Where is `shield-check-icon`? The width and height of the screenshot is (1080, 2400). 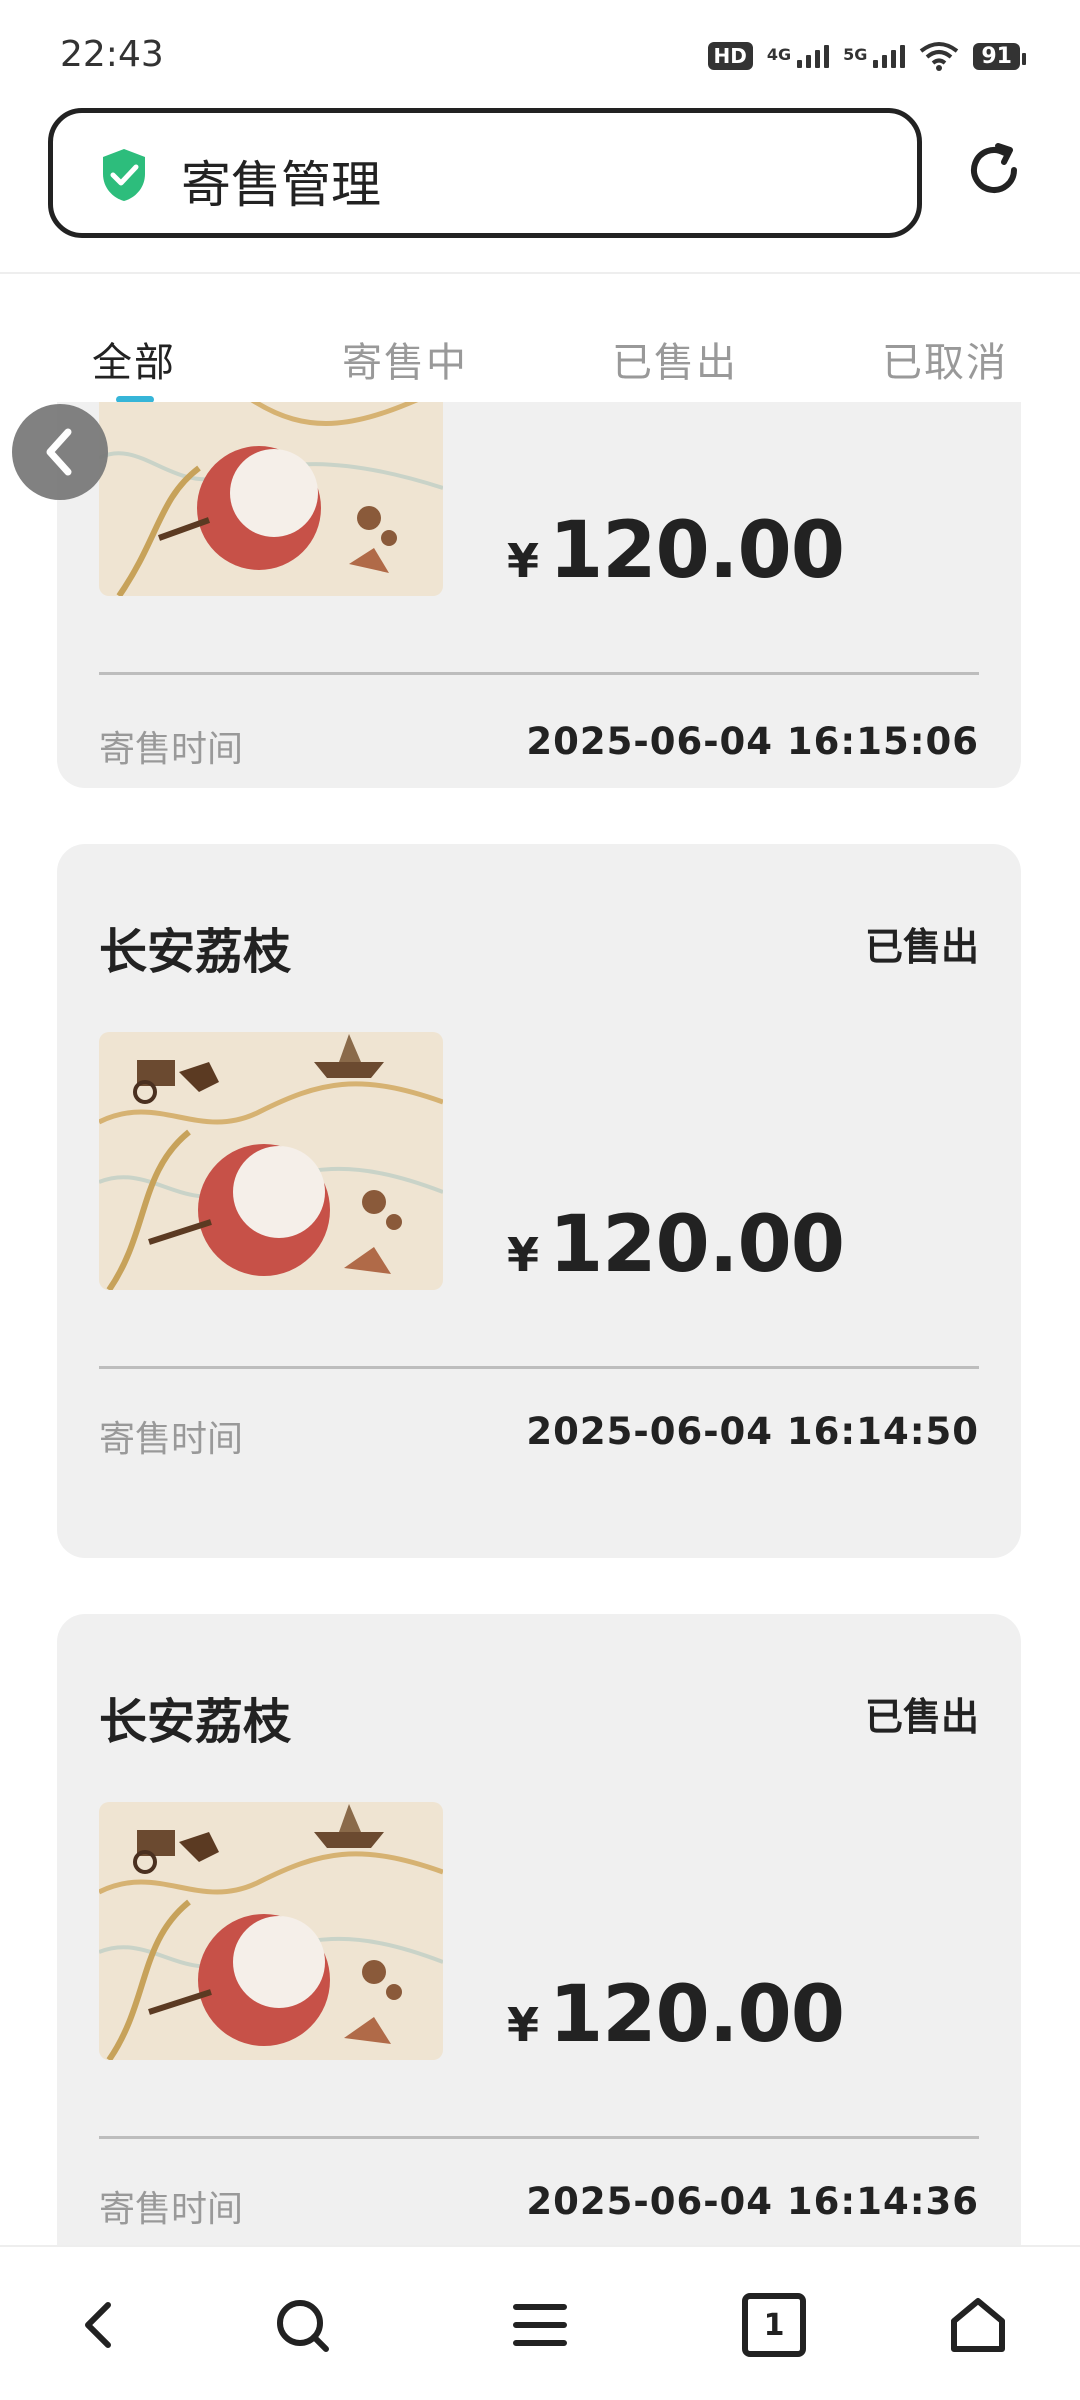 shield-check-icon is located at coordinates (124, 175).